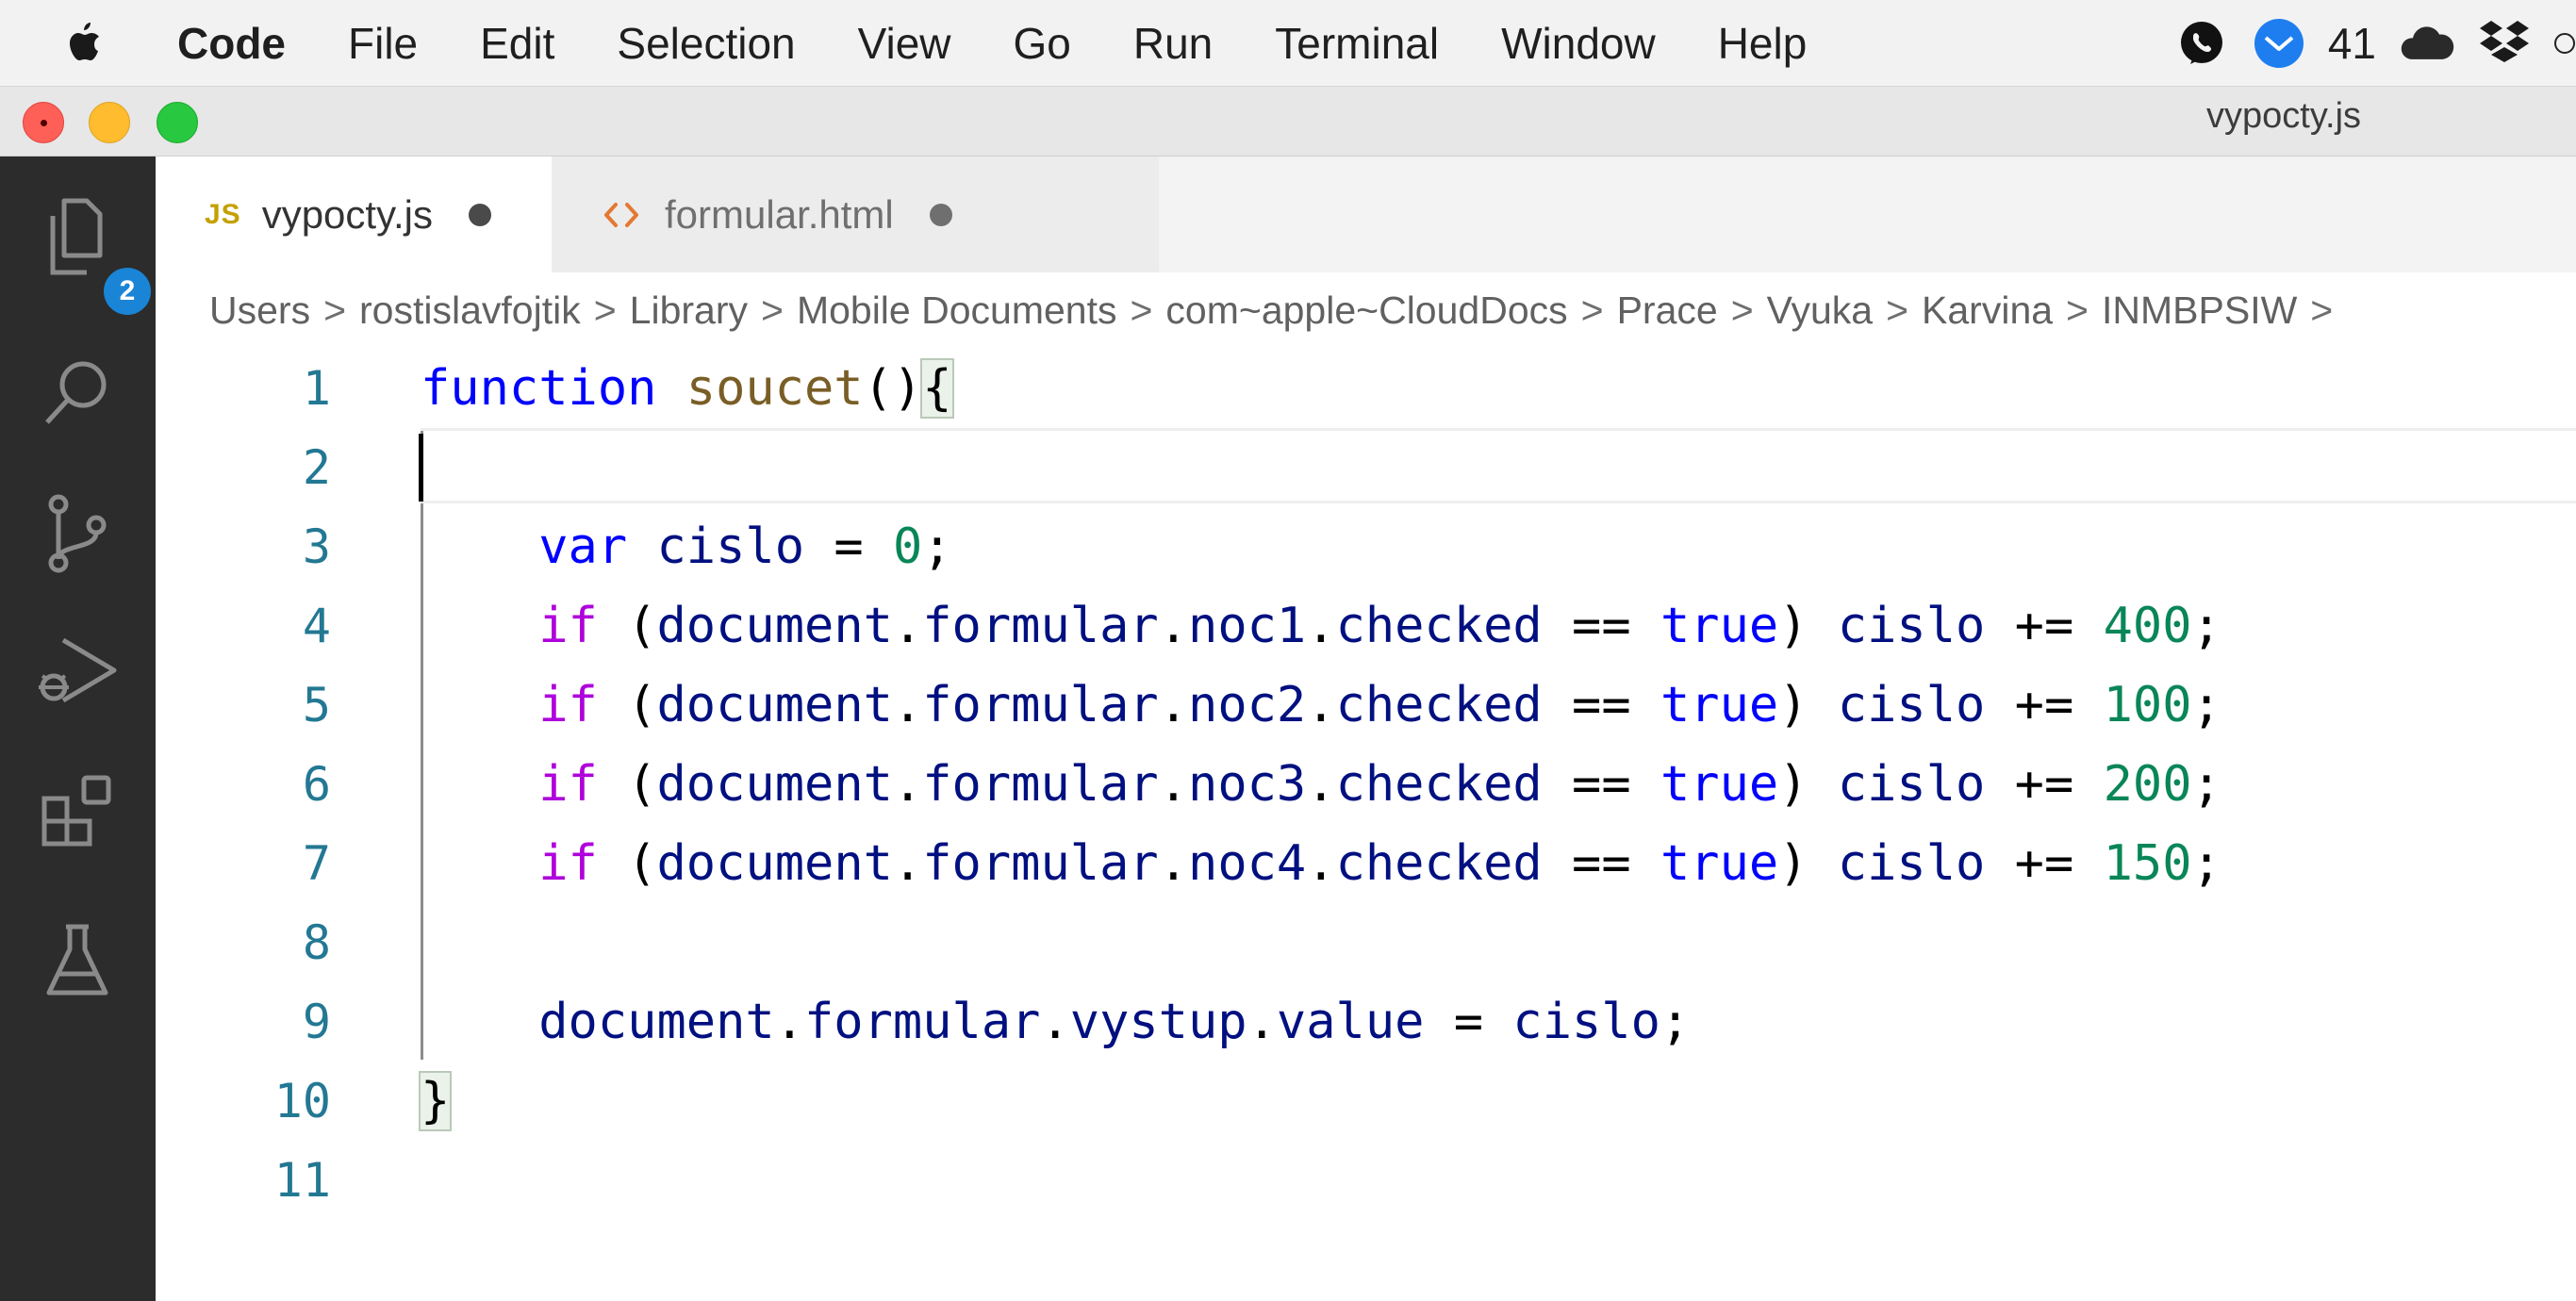 Image resolution: width=2576 pixels, height=1301 pixels. Describe the element at coordinates (243, 1102) in the screenshot. I see `line-number: 10` at that location.